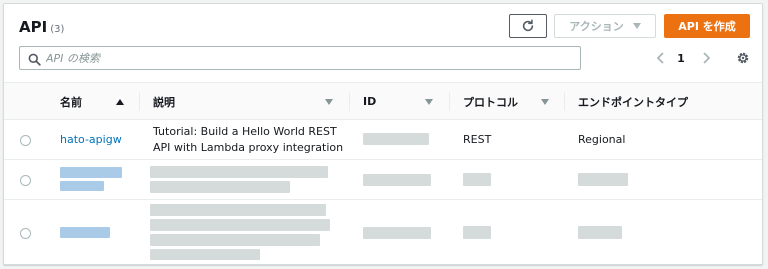 The width and height of the screenshot is (768, 269). What do you see at coordinates (57, 29) in the screenshot?
I see `api-count: (3)` at bounding box center [57, 29].